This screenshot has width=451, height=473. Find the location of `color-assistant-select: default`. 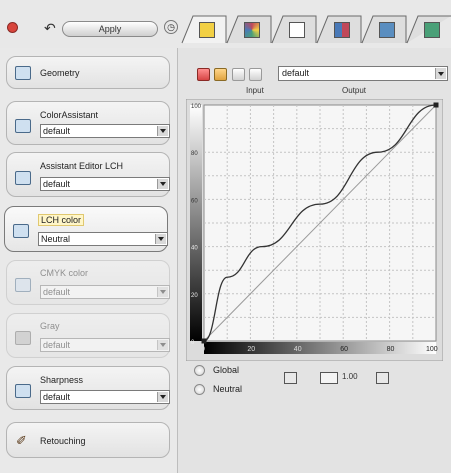

color-assistant-select: default is located at coordinates (105, 131).